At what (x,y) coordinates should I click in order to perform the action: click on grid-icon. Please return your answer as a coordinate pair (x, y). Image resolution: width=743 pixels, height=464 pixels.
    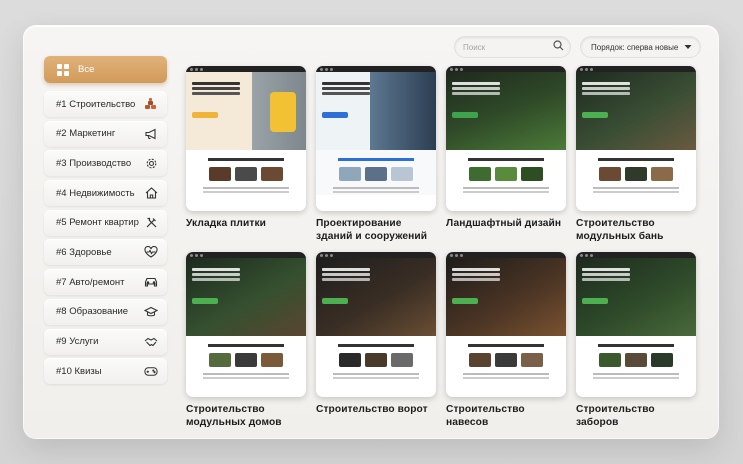
    Looking at the image, I should click on (63, 70).